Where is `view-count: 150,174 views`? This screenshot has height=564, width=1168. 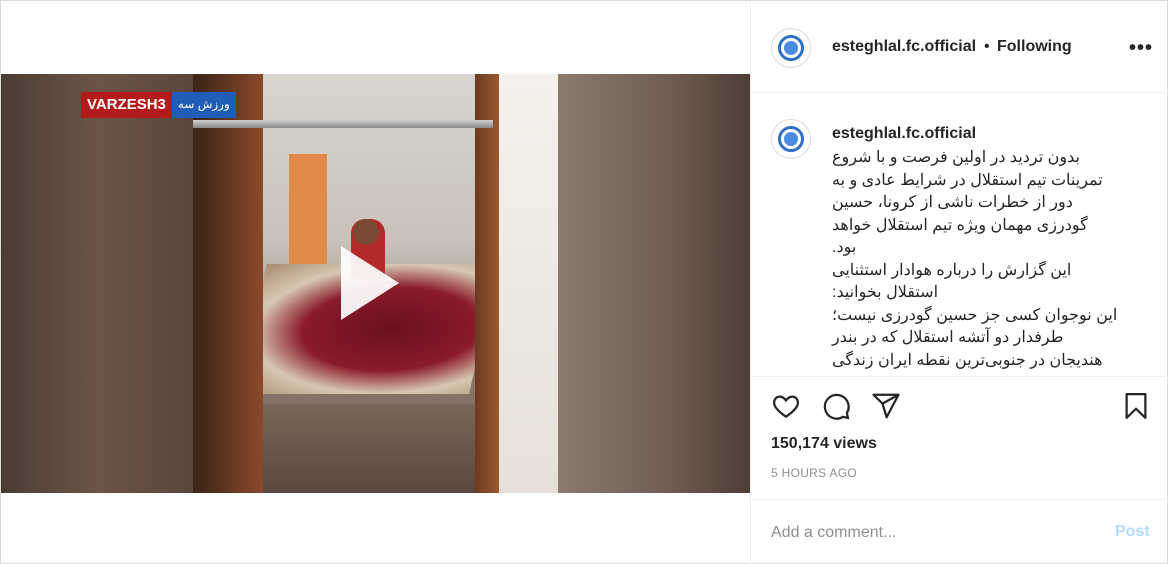 view-count: 150,174 views is located at coordinates (824, 444).